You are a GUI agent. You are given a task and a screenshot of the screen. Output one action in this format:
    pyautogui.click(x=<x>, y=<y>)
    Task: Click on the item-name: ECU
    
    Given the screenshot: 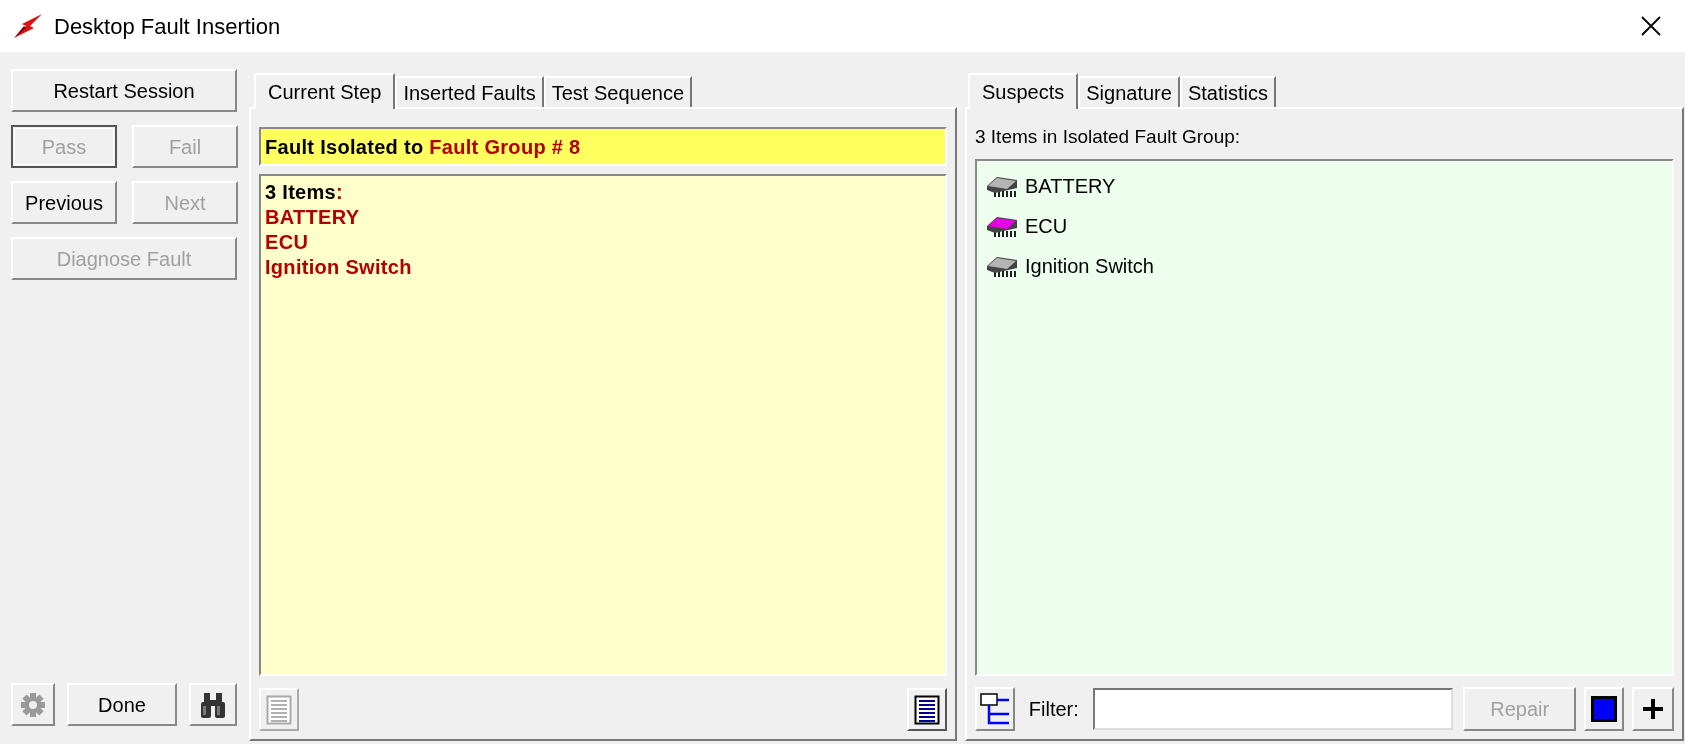 What is the action you would take?
    pyautogui.click(x=287, y=242)
    